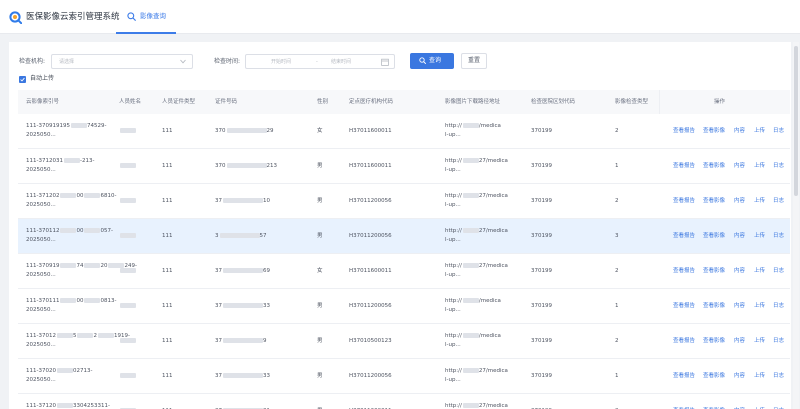 This screenshot has height=409, width=800. I want to click on end-date-input: 结束时间, so click(341, 62).